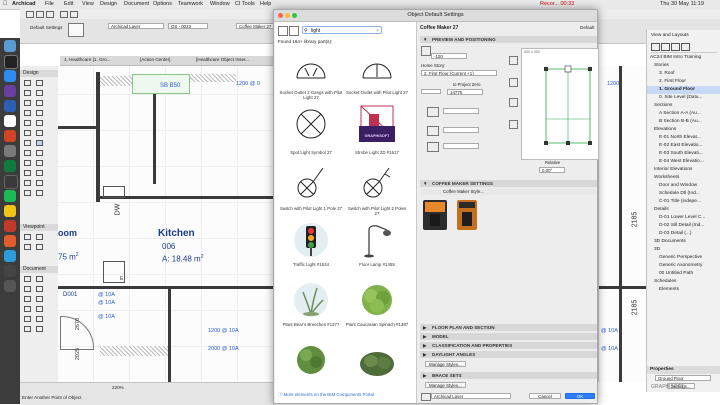  Describe the element at coordinates (24, 4) in the screenshot. I see `menu-app-name: Archicad` at that location.